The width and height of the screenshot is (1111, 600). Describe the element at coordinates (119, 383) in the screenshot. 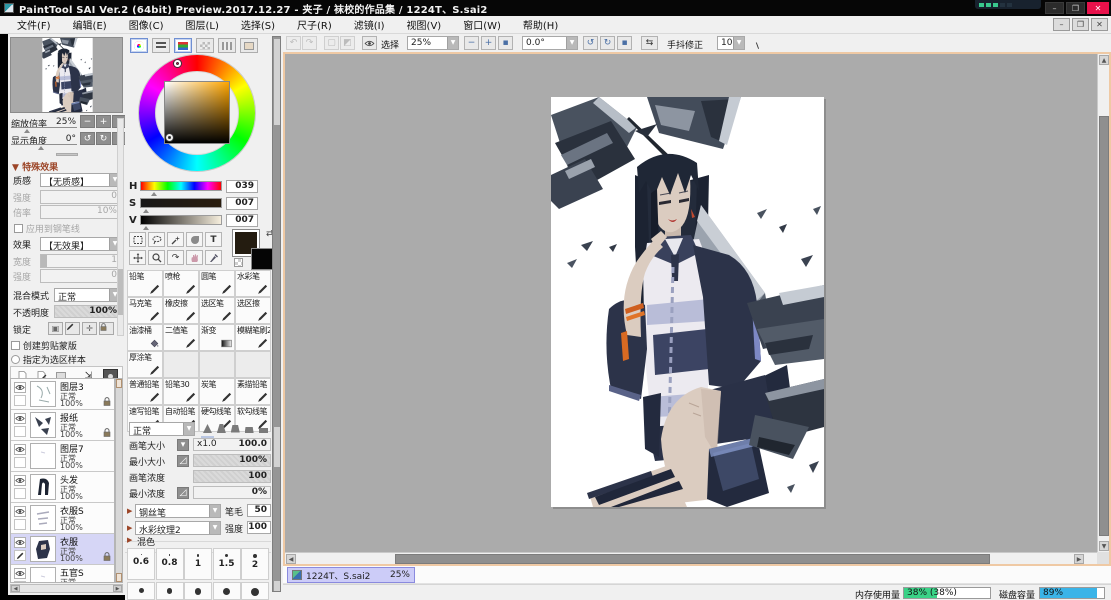

I see `scroll-up-button` at that location.